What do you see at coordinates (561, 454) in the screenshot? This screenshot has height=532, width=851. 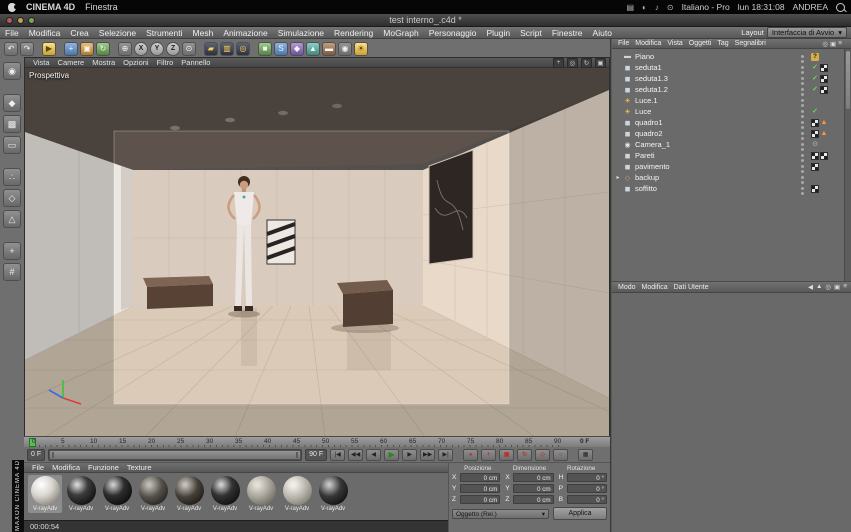 I see `autokey-icon: ○` at bounding box center [561, 454].